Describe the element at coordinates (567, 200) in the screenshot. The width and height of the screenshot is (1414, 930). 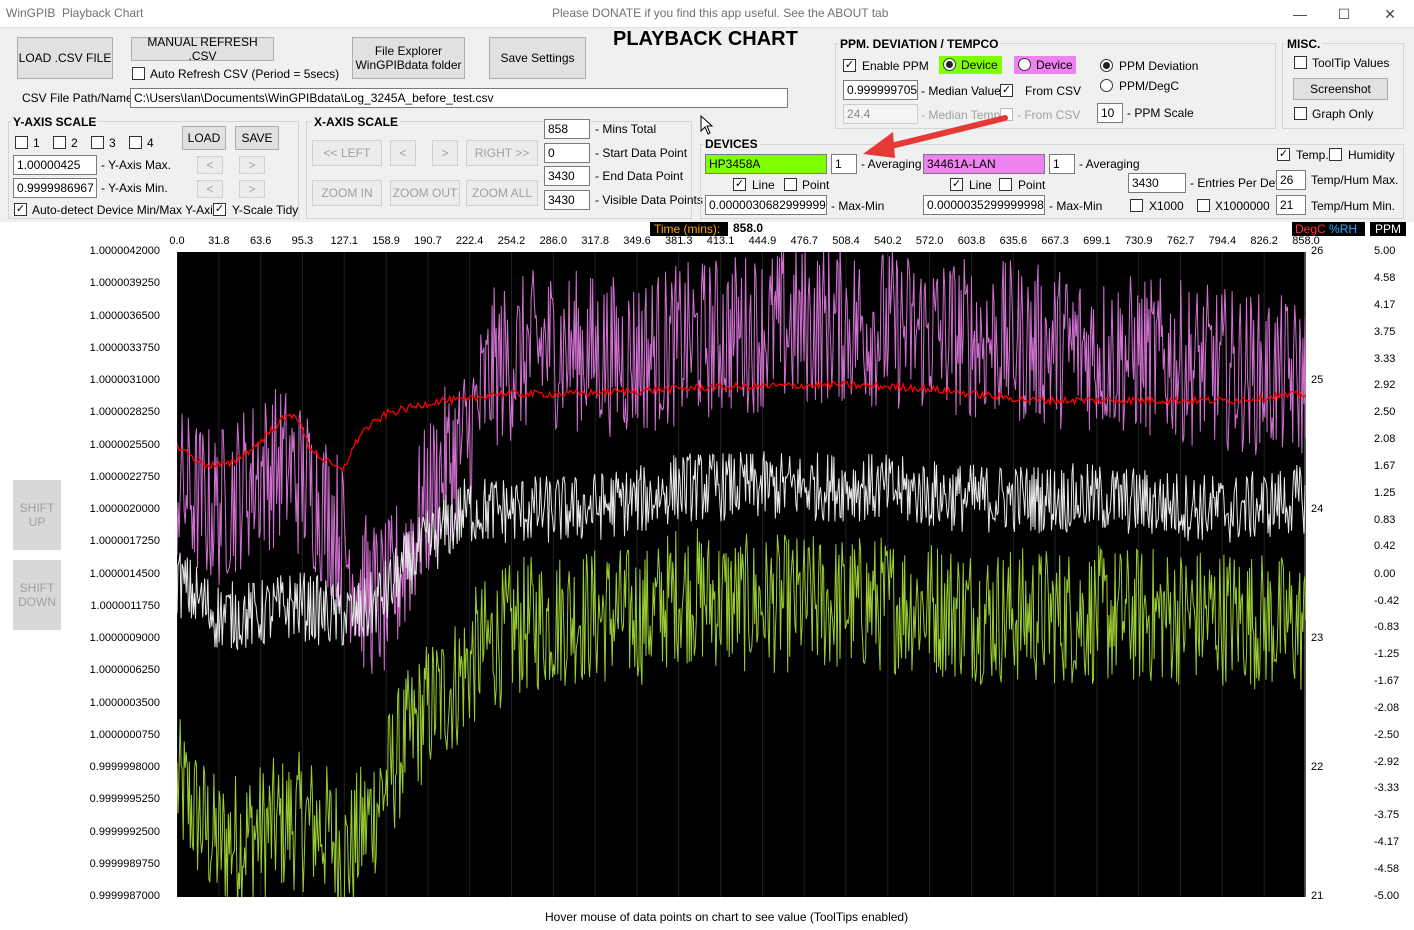
I see `visible-points-field: 3430` at that location.